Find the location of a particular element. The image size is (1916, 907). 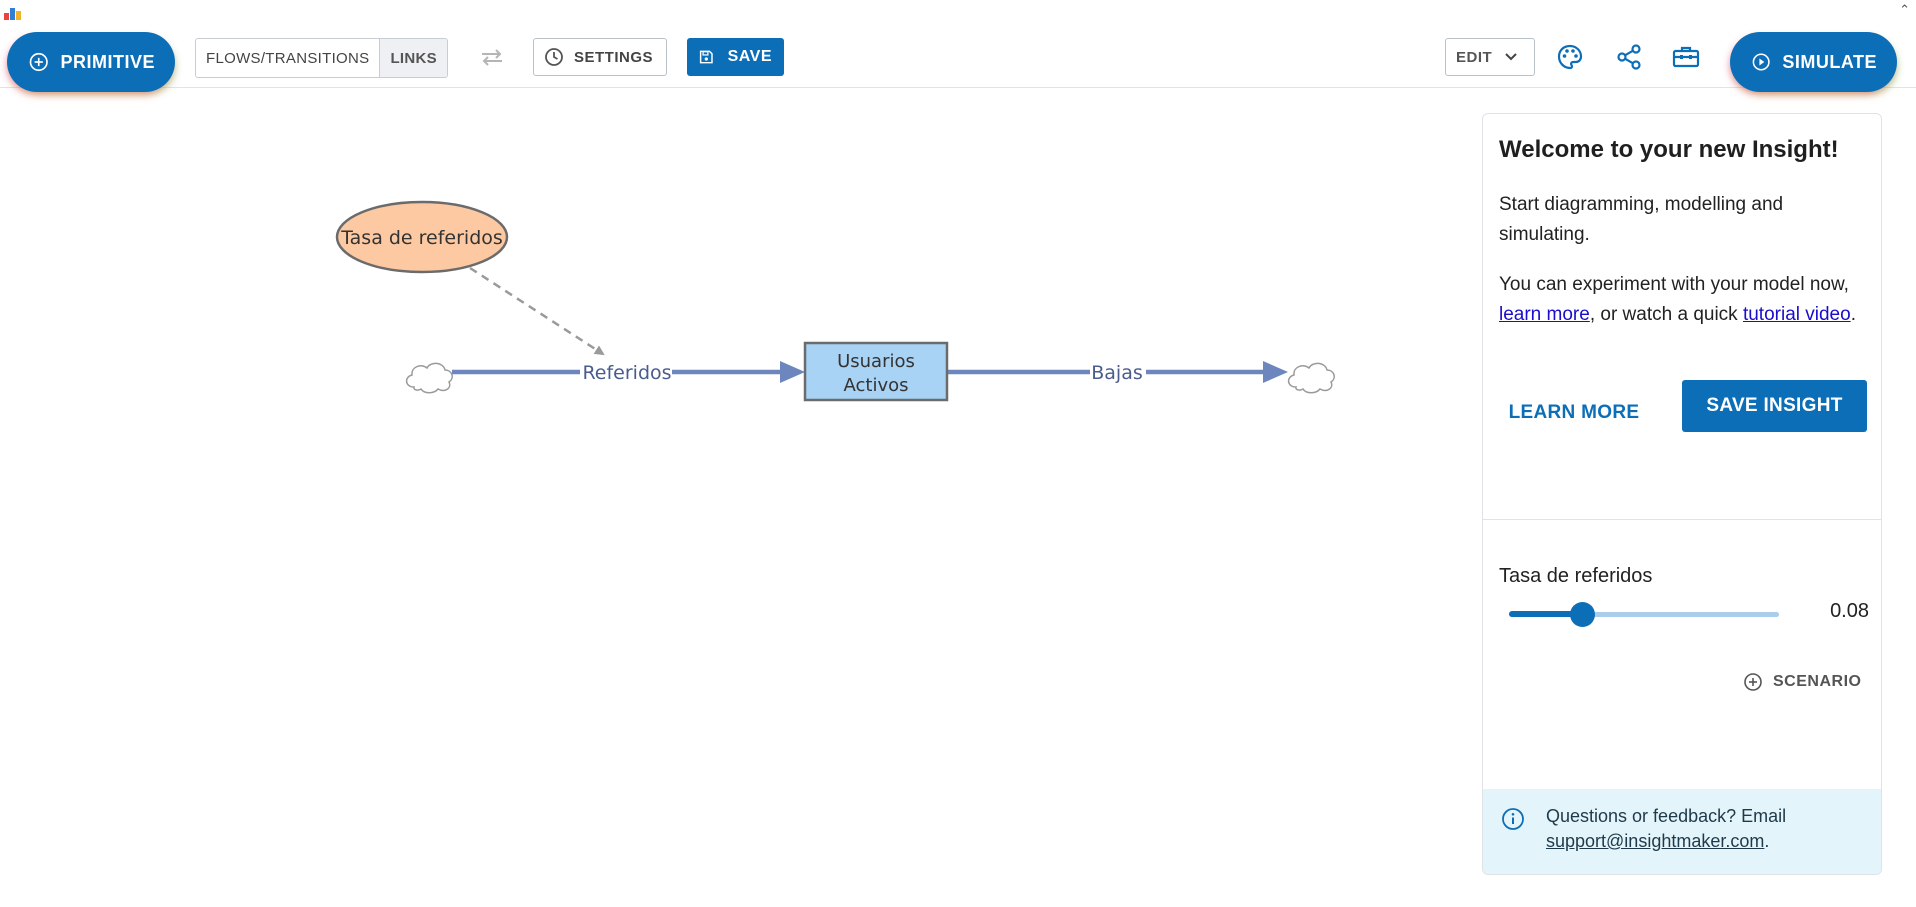

slider-thumb is located at coordinates (1582, 614).